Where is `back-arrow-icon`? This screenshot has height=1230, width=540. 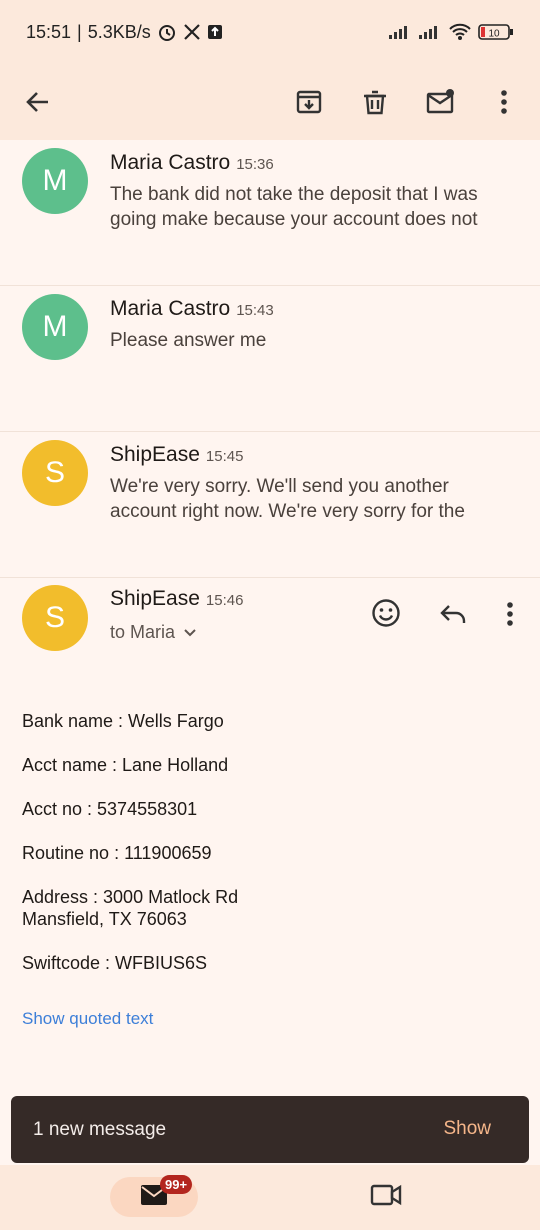 back-arrow-icon is located at coordinates (38, 102).